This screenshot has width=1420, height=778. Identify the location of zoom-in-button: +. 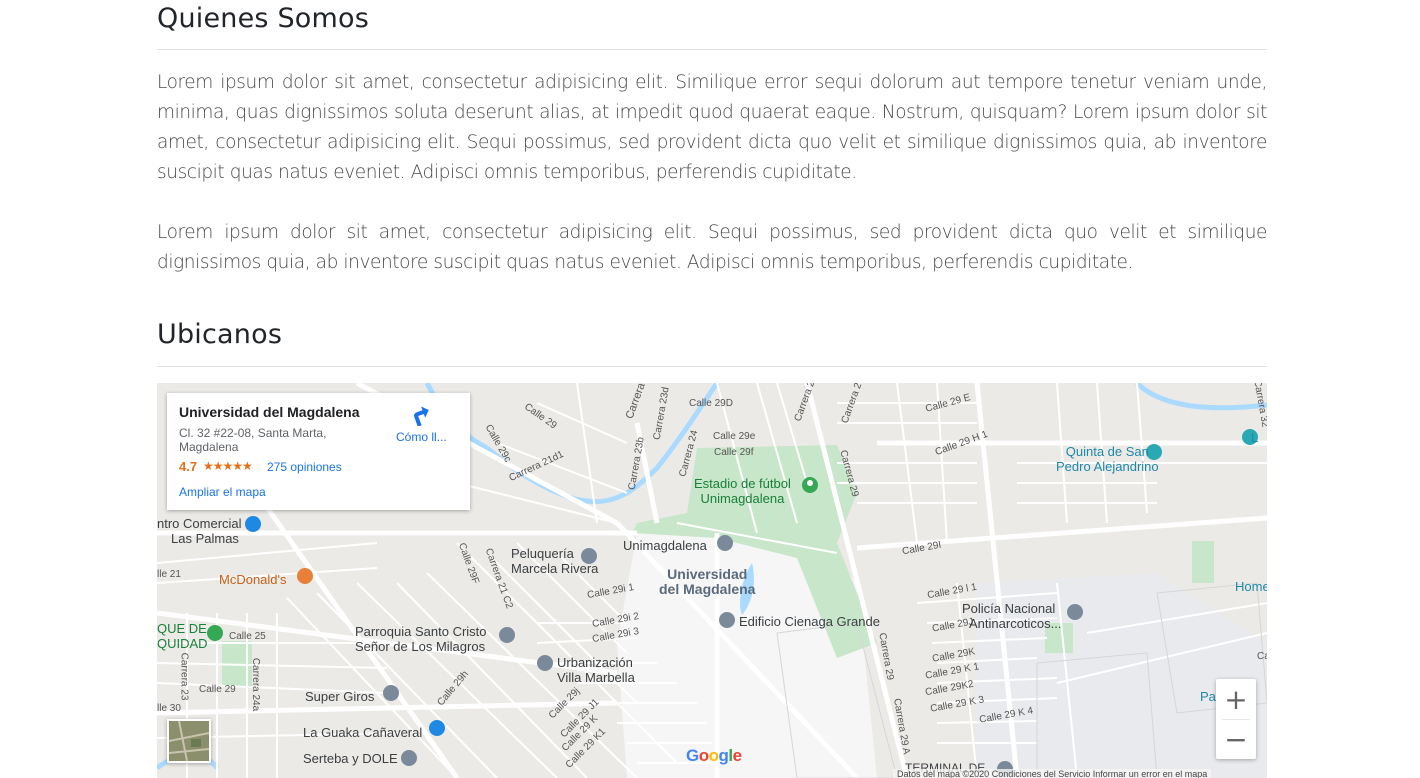
(1236, 699).